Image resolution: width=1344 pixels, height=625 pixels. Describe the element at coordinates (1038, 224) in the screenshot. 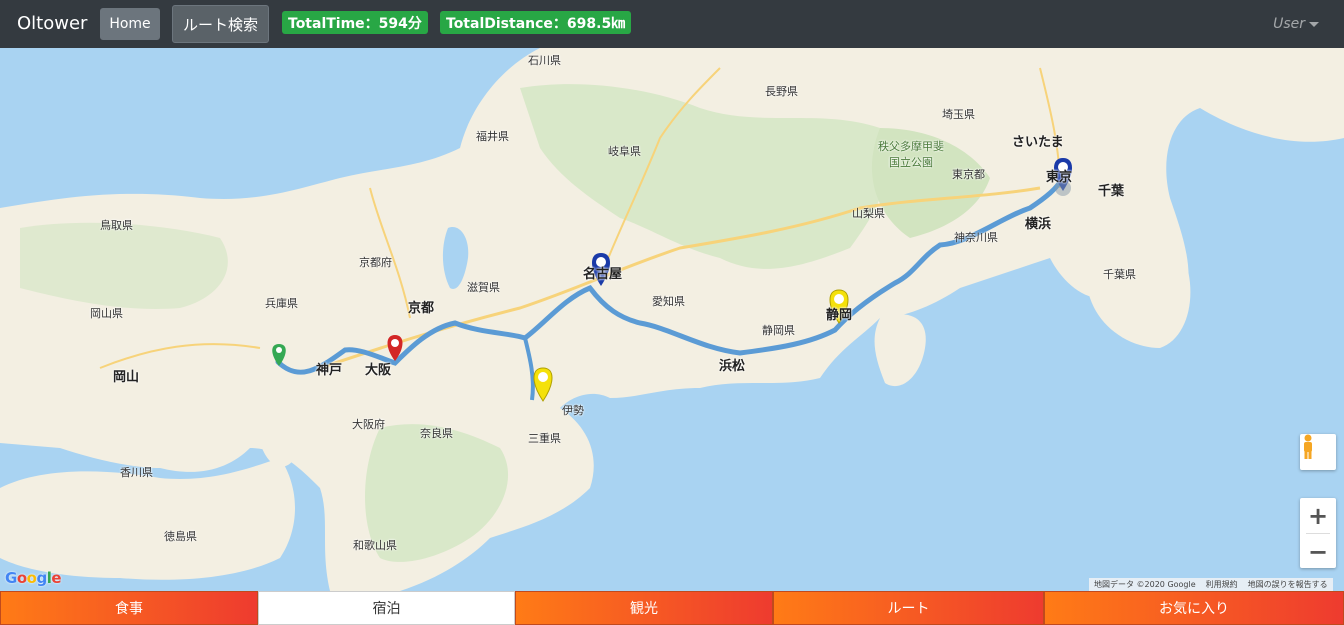

I see `map-label-yokohama: 横浜` at that location.